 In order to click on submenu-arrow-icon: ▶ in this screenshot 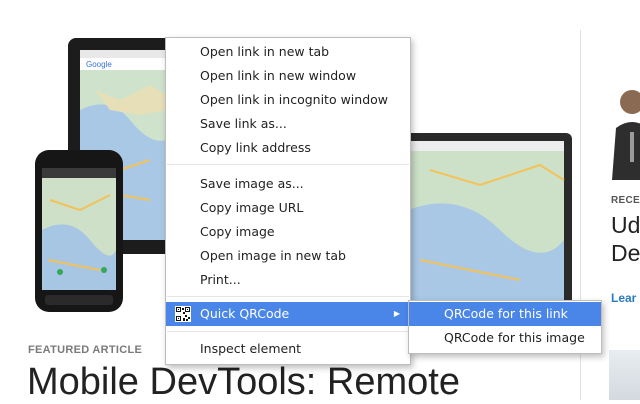, I will do `click(397, 313)`.